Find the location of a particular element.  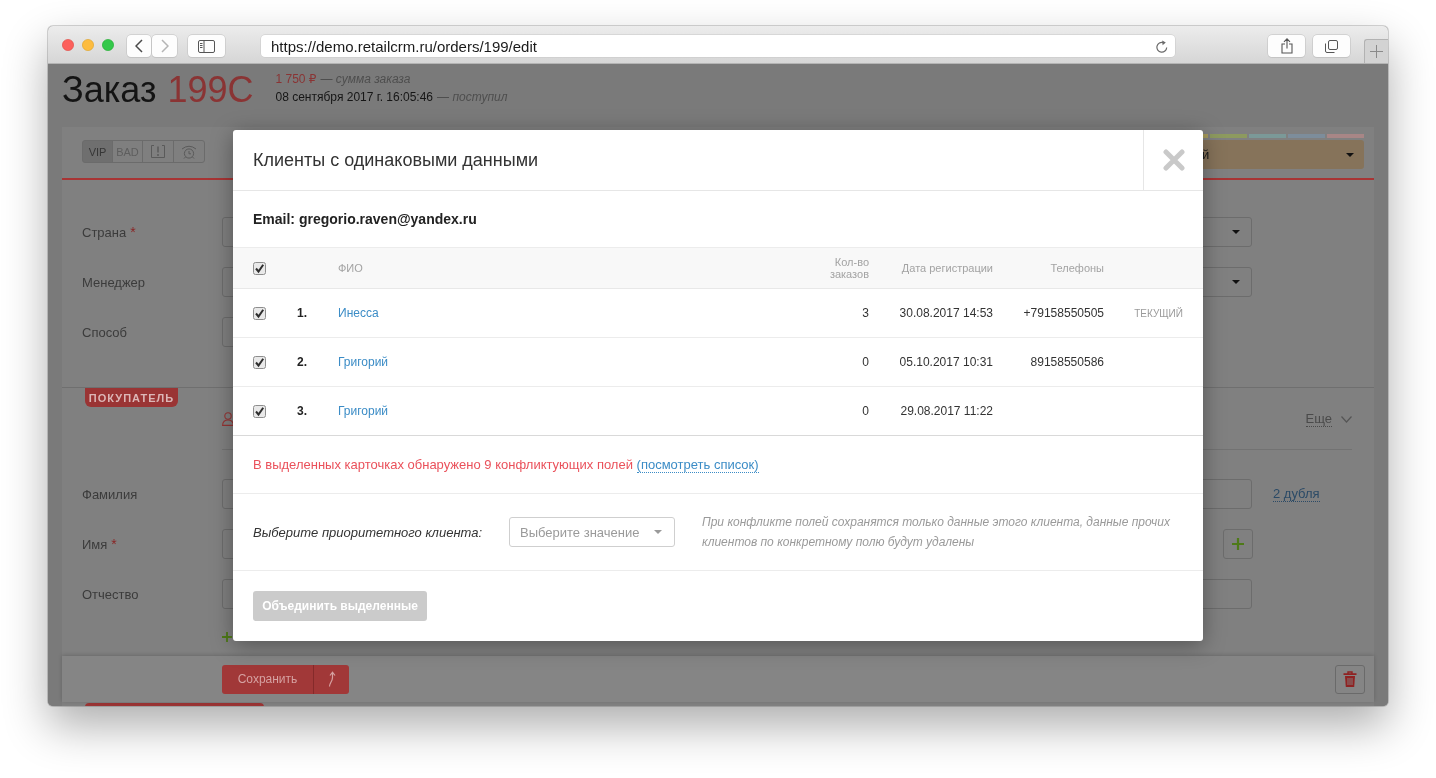

share-icon is located at coordinates (1286, 46).